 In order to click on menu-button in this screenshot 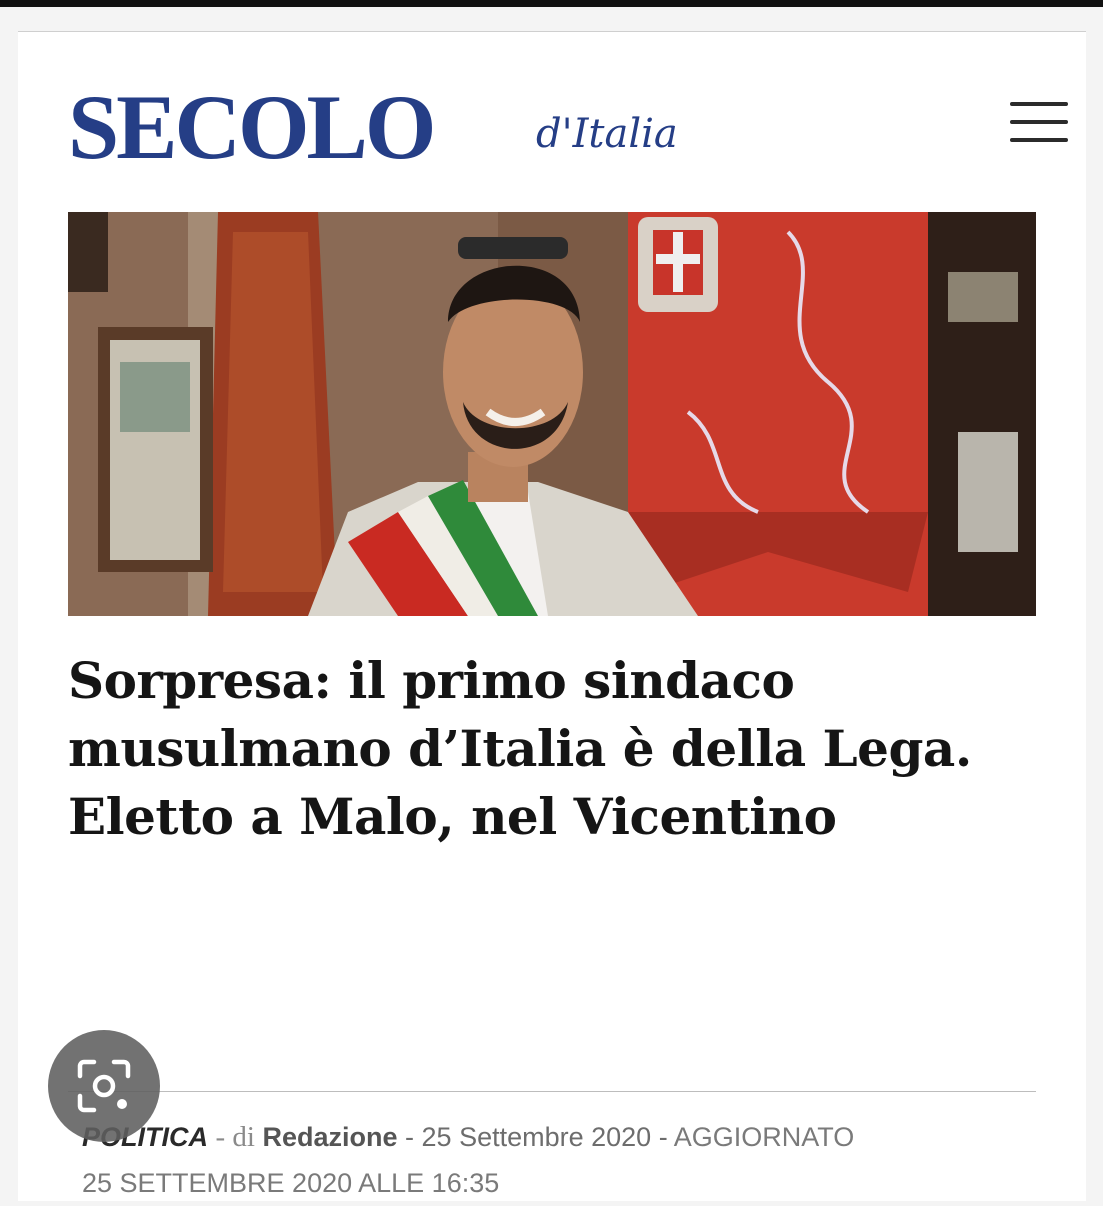, I will do `click(1039, 122)`.